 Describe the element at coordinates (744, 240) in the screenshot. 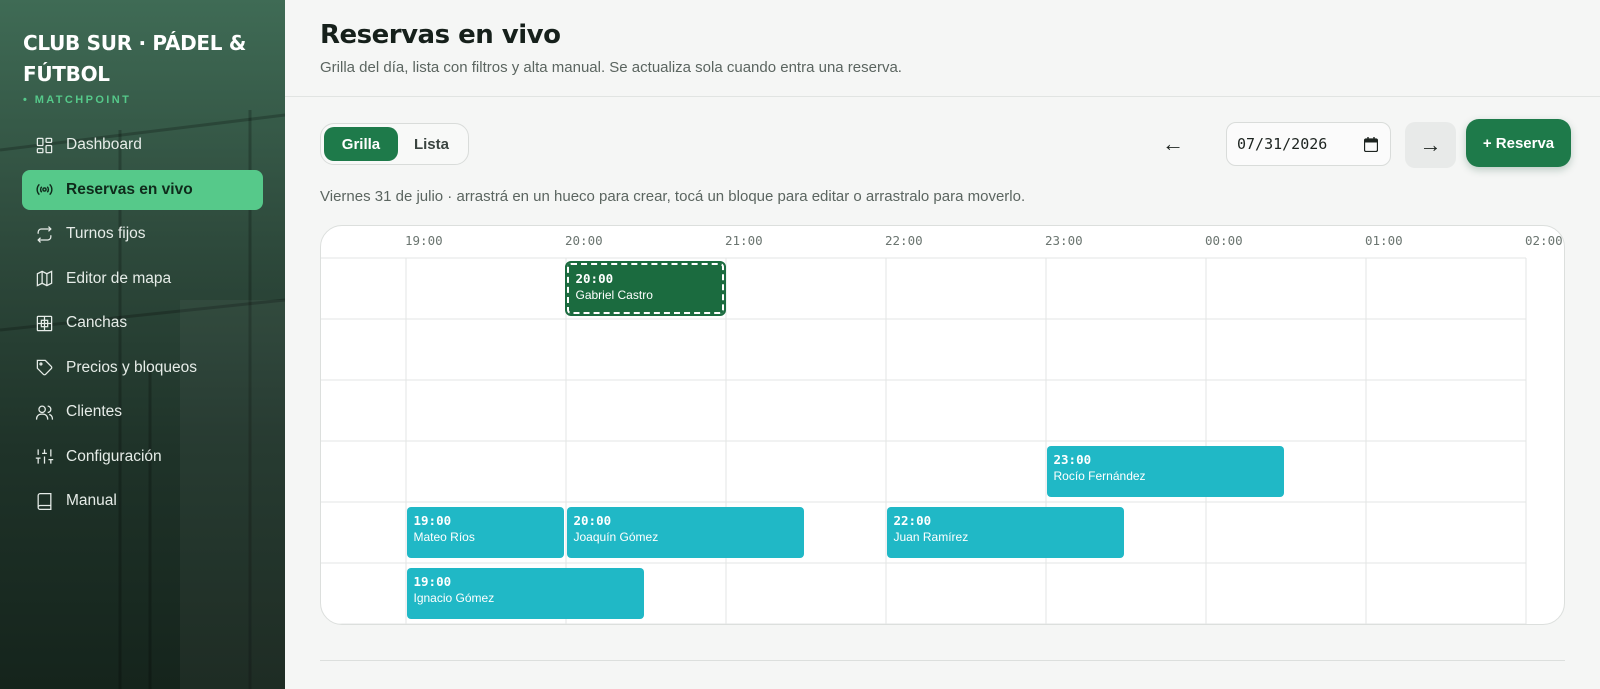

I see `hour-label: 21:00` at that location.